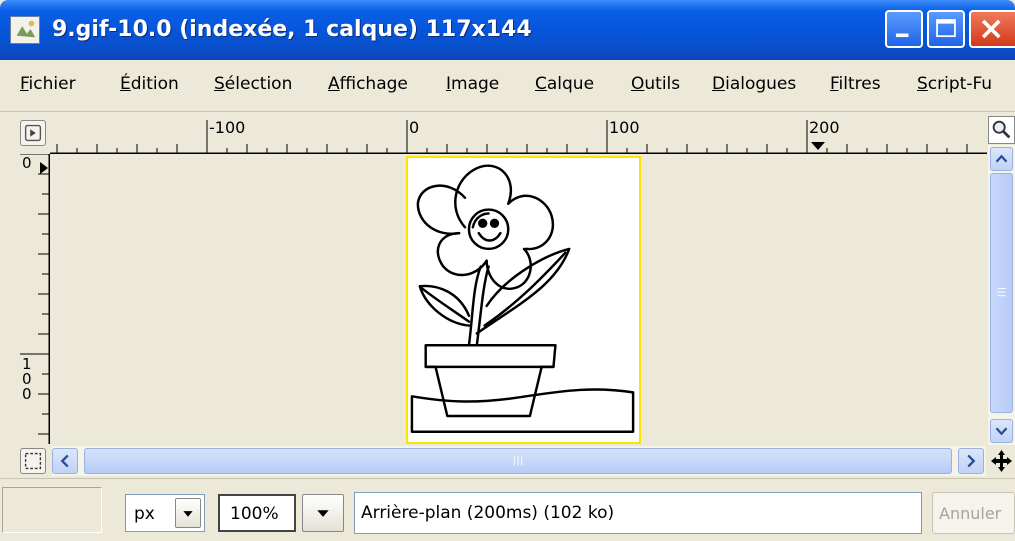  I want to click on vruler-label-0c: 0, so click(27, 394).